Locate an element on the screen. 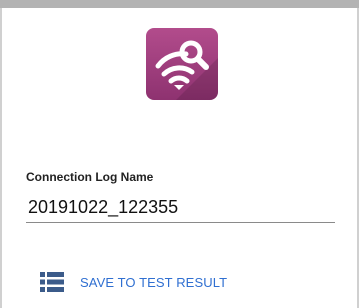 This screenshot has height=308, width=359. save-to-test-result-button: SAVE TO TEST RESULT is located at coordinates (133, 282).